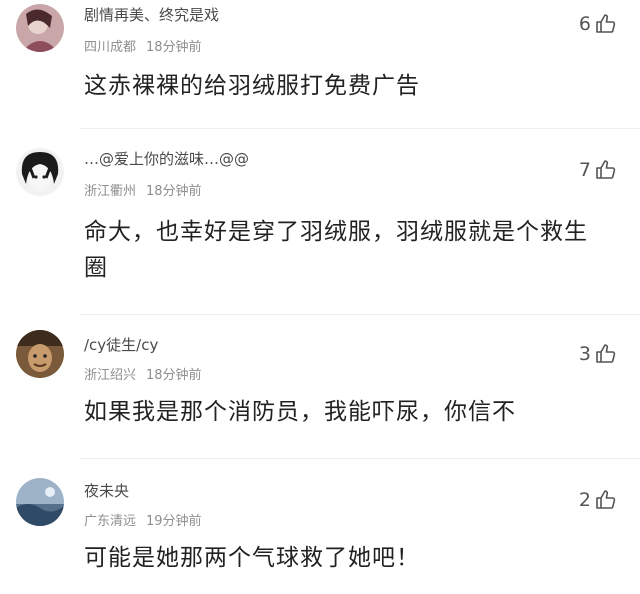 The width and height of the screenshot is (640, 594). Describe the element at coordinates (110, 191) in the screenshot. I see `location: 浙江衢州` at that location.